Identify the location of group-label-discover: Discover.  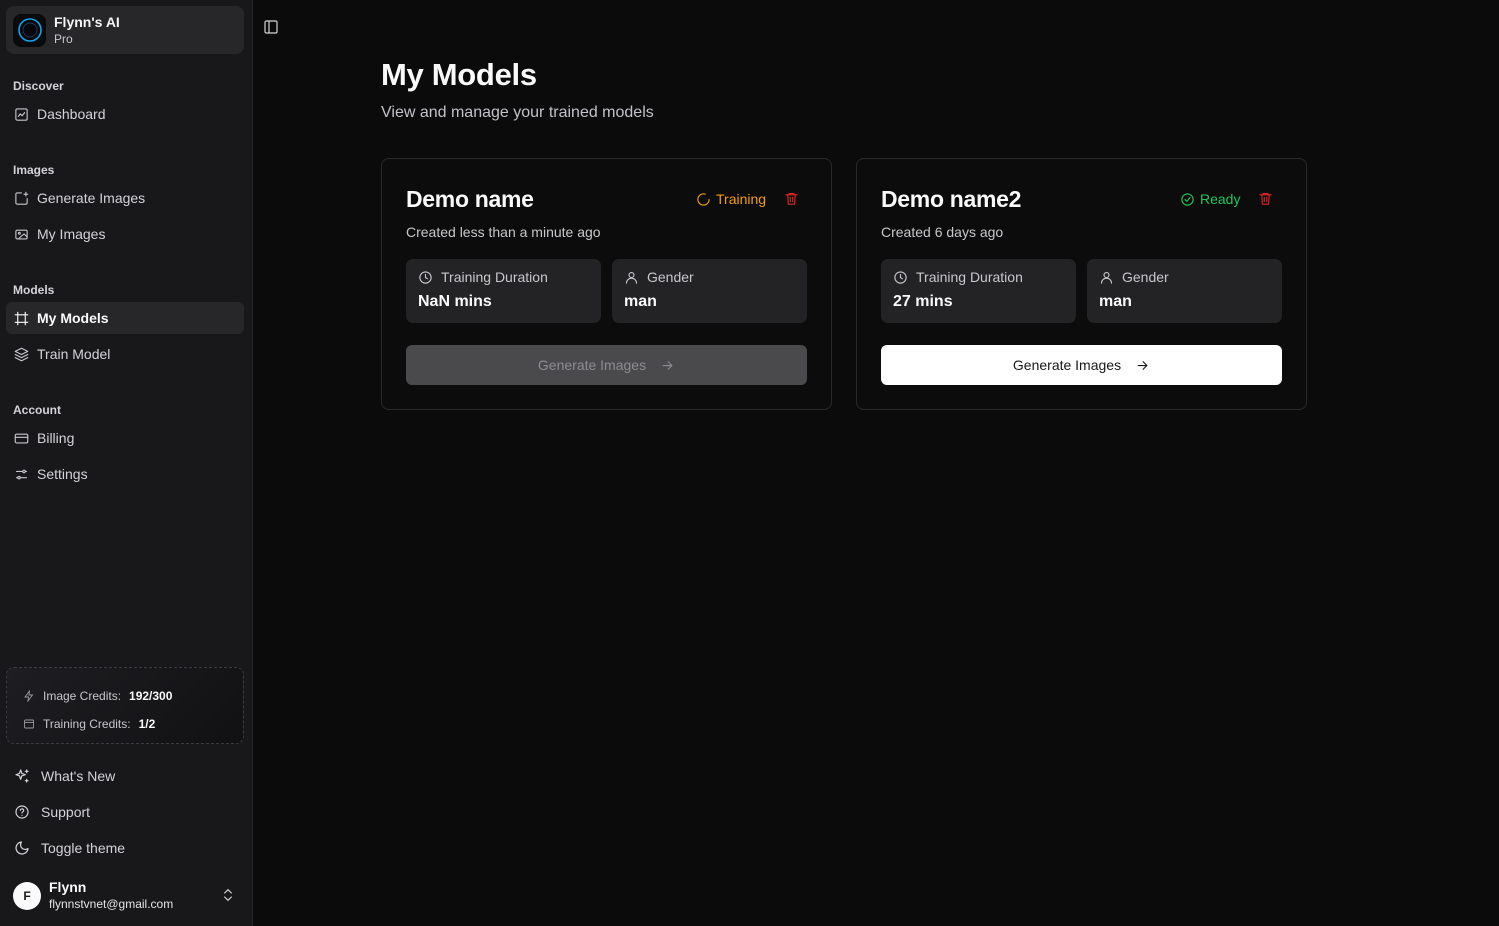
(38, 86).